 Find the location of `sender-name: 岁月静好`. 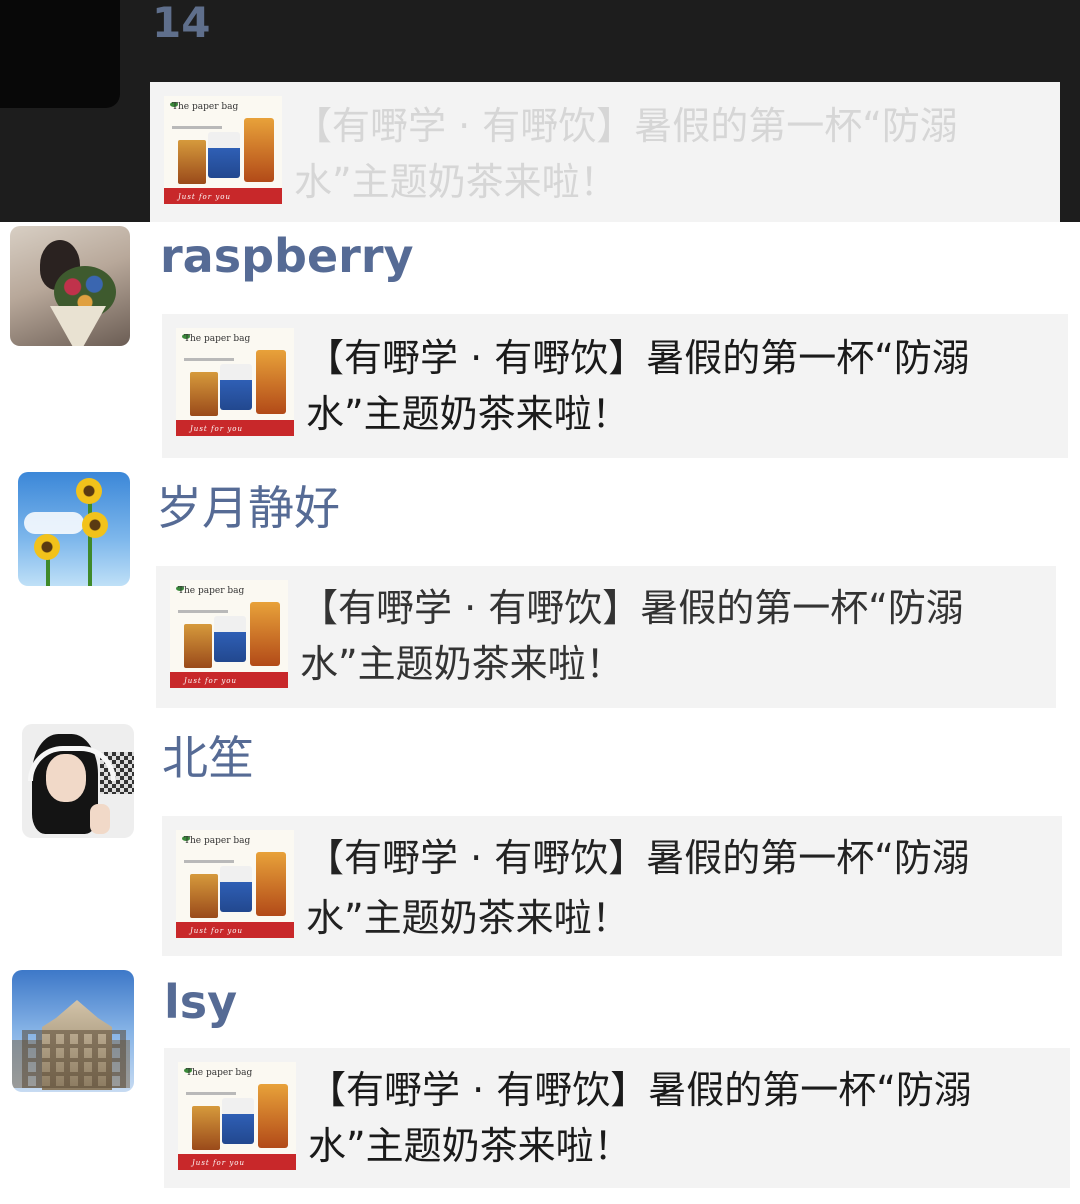

sender-name: 岁月静好 is located at coordinates (248, 508).